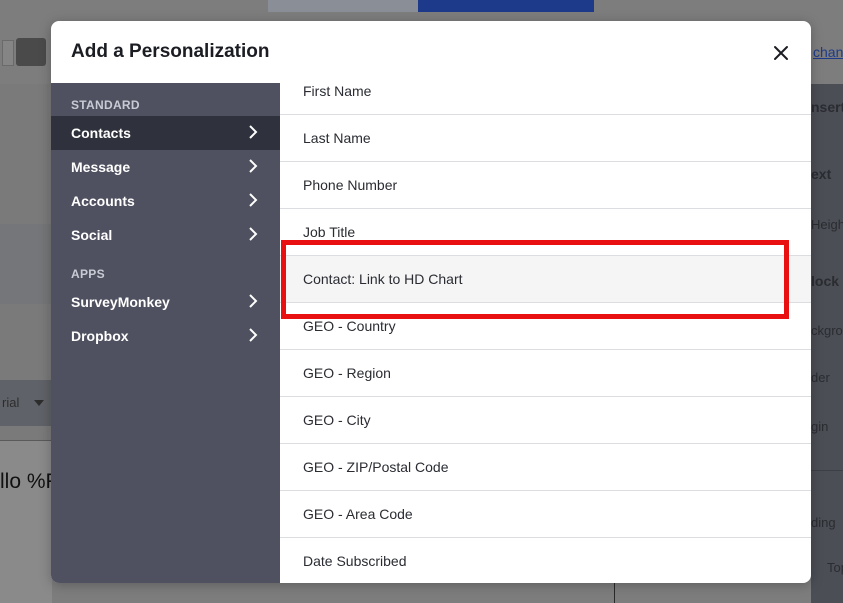 Image resolution: width=843 pixels, height=603 pixels. Describe the element at coordinates (343, 6) in the screenshot. I see `background-tab` at that location.